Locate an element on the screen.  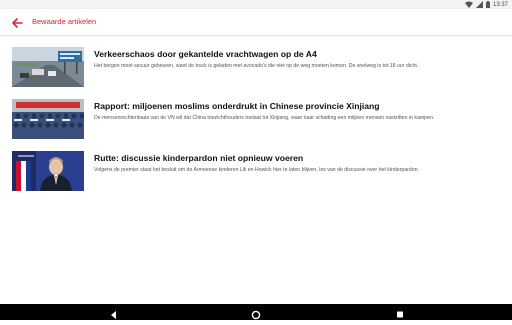
circle-home-icon is located at coordinates (256, 315).